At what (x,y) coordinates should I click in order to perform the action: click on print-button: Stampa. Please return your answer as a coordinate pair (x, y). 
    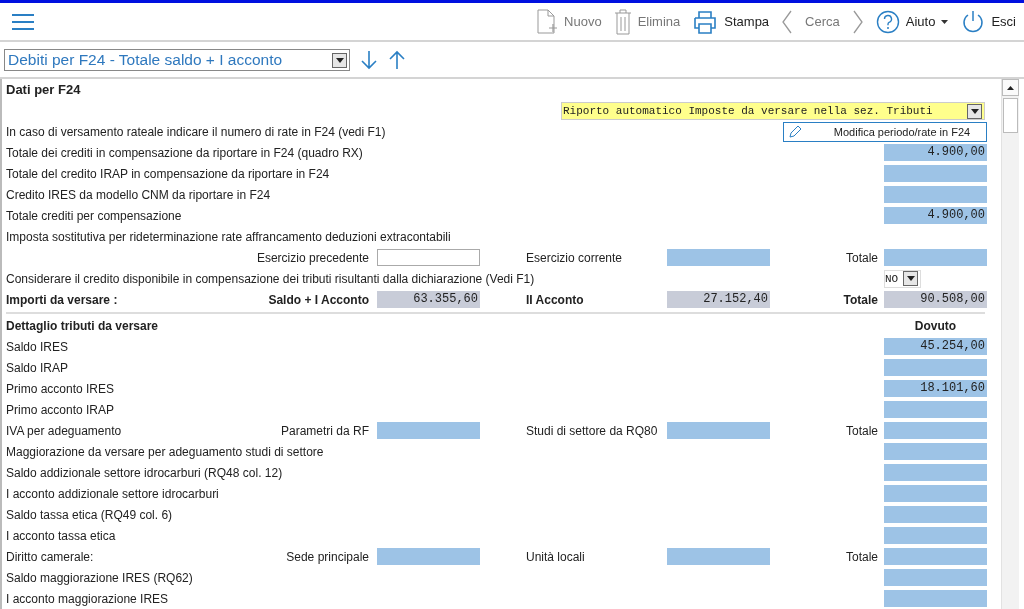
    Looking at the image, I should click on (731, 21).